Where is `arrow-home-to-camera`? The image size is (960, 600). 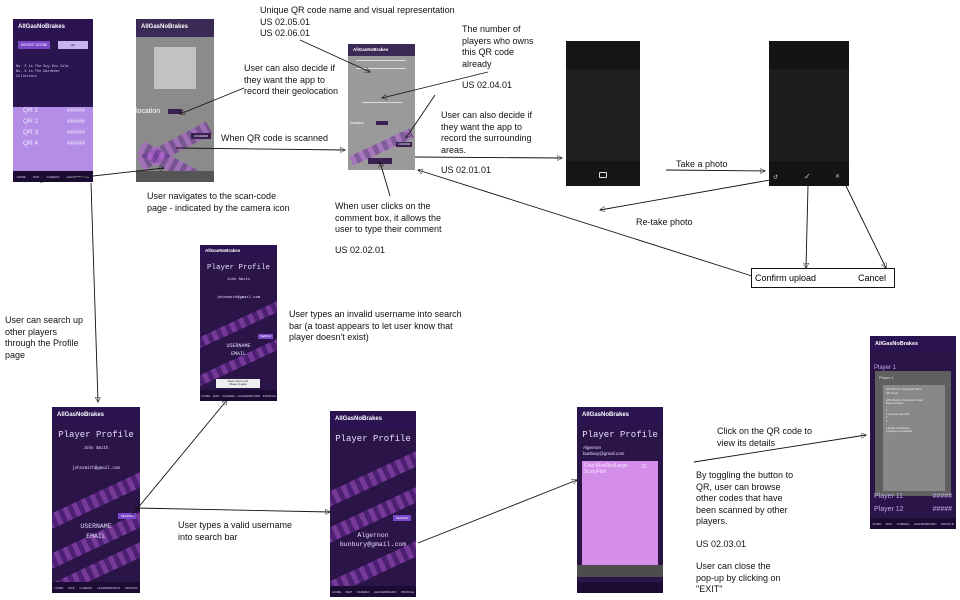 arrow-home-to-camera is located at coordinates (101, 175).